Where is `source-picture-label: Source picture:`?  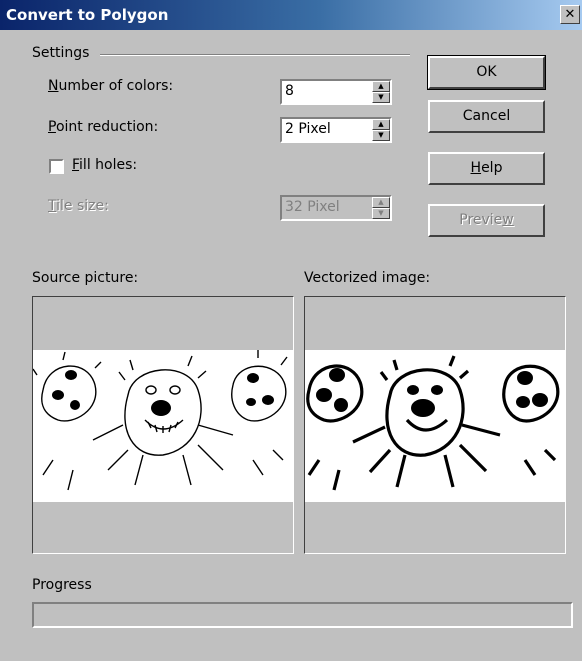 source-picture-label: Source picture: is located at coordinates (85, 278).